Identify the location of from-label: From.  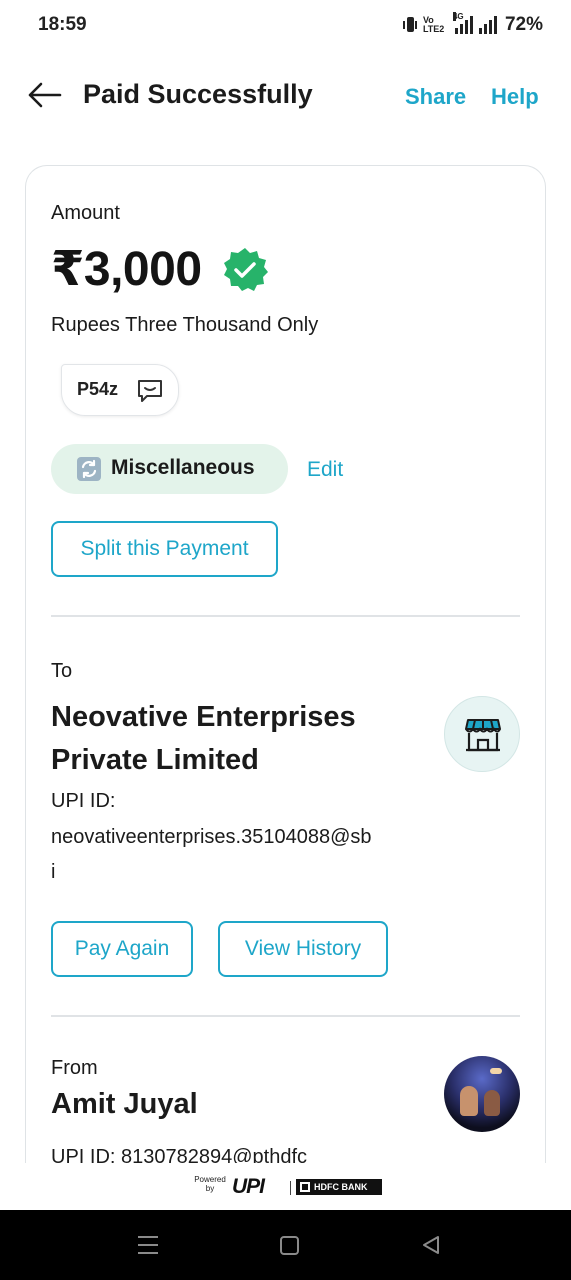
(74, 1068).